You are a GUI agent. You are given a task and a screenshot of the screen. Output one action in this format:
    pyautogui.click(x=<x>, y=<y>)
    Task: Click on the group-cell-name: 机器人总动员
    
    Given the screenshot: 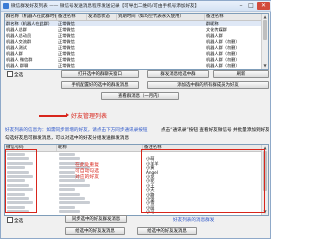 What is the action you would take?
    pyautogui.click(x=19, y=35)
    